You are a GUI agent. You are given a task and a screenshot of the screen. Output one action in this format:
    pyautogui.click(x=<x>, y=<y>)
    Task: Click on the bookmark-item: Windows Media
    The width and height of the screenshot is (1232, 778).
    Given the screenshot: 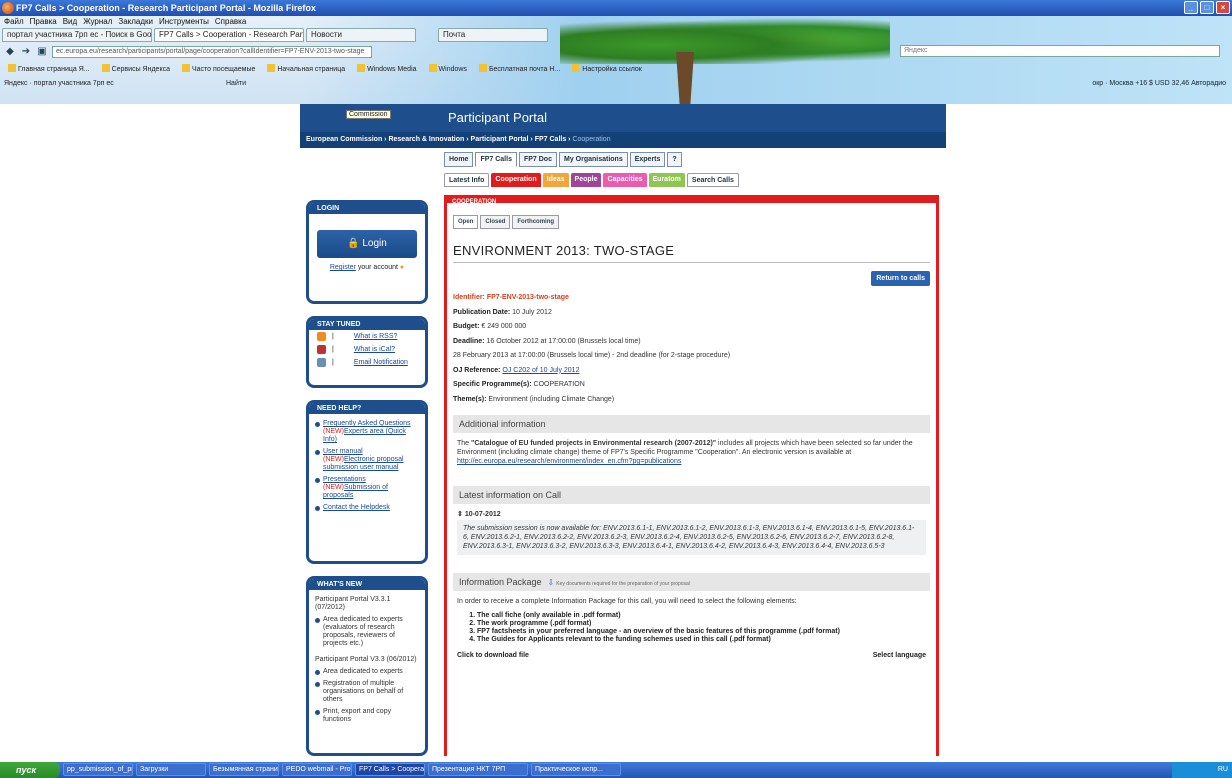 What is the action you would take?
    pyautogui.click(x=386, y=69)
    